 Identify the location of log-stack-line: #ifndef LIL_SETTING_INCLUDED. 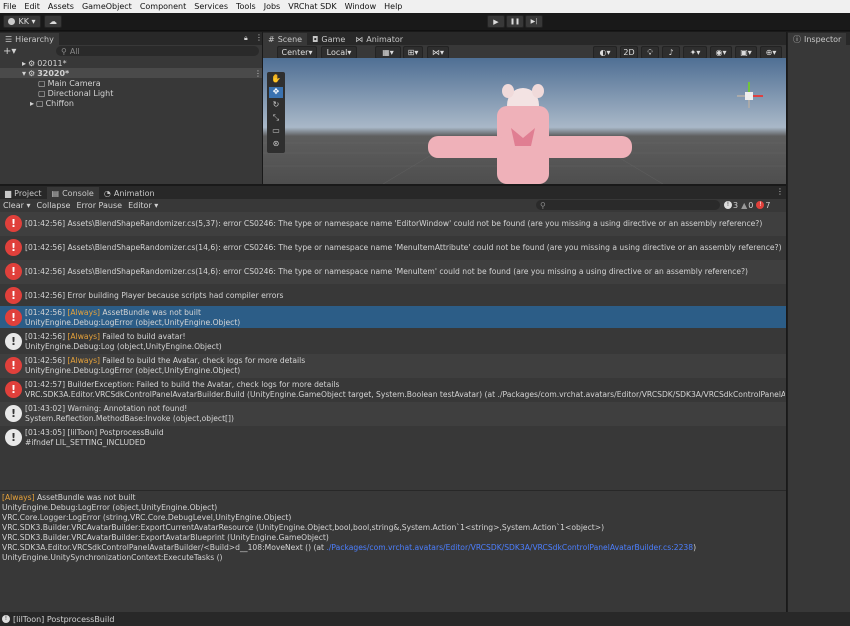
(85, 442).